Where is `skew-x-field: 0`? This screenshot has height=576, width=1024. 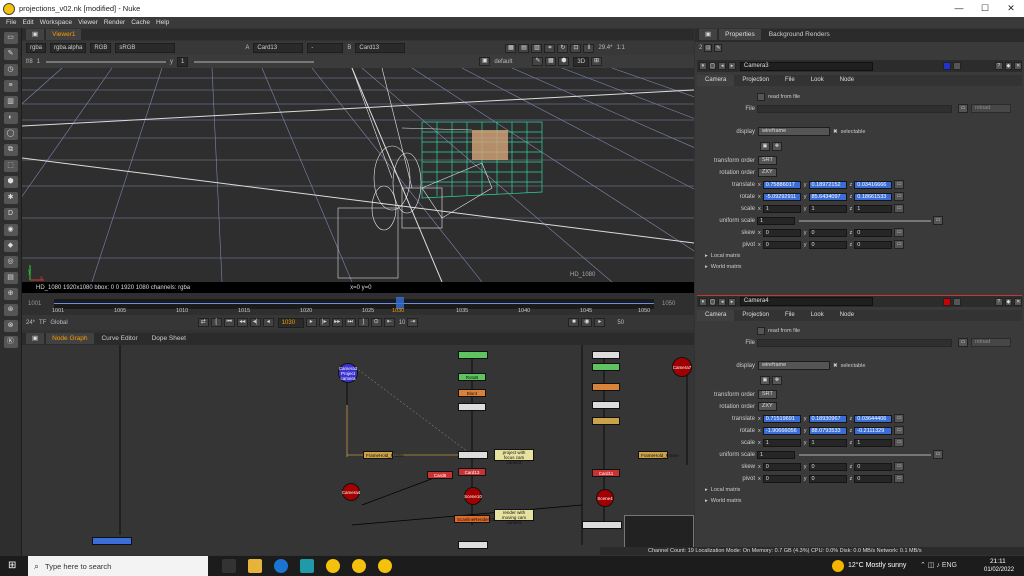 skew-x-field: 0 is located at coordinates (781, 232).